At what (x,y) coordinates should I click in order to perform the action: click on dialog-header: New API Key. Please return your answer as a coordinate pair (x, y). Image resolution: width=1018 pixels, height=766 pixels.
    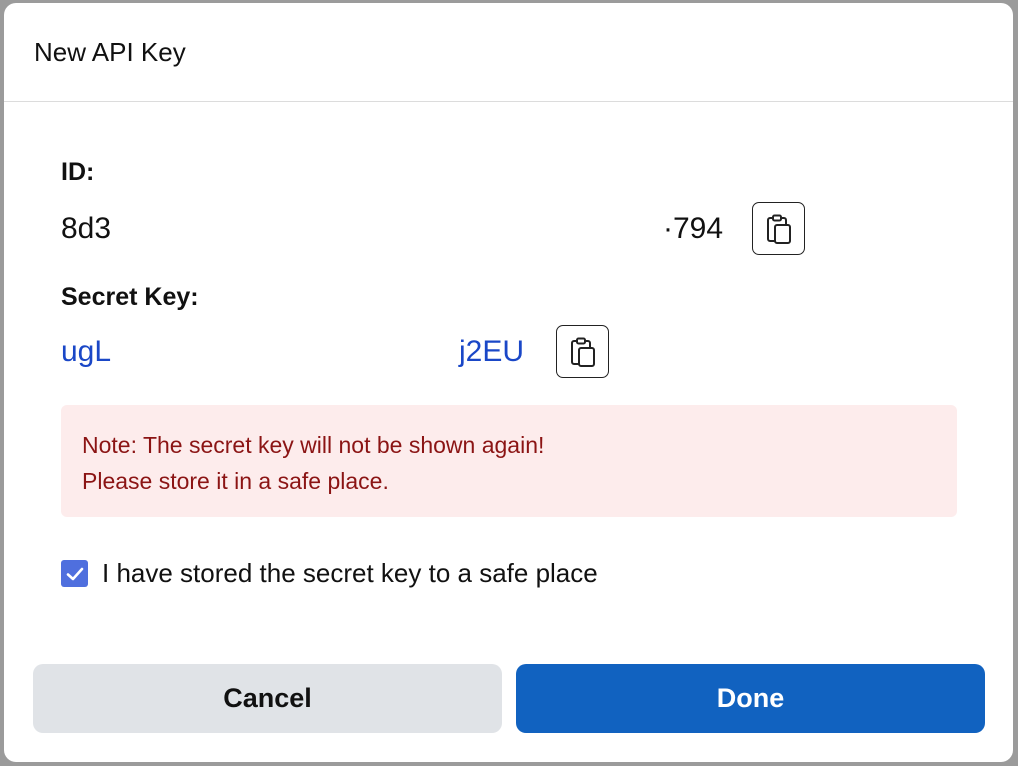
    Looking at the image, I should click on (508, 52).